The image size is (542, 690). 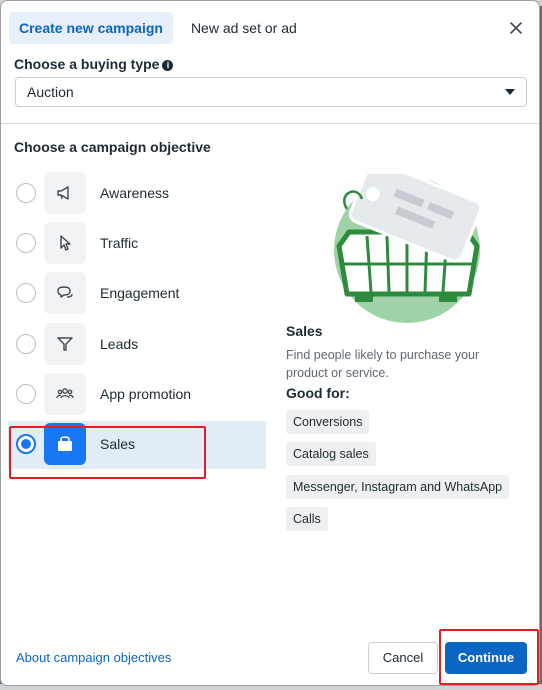 What do you see at coordinates (65, 193) in the screenshot?
I see `megaphone-icon` at bounding box center [65, 193].